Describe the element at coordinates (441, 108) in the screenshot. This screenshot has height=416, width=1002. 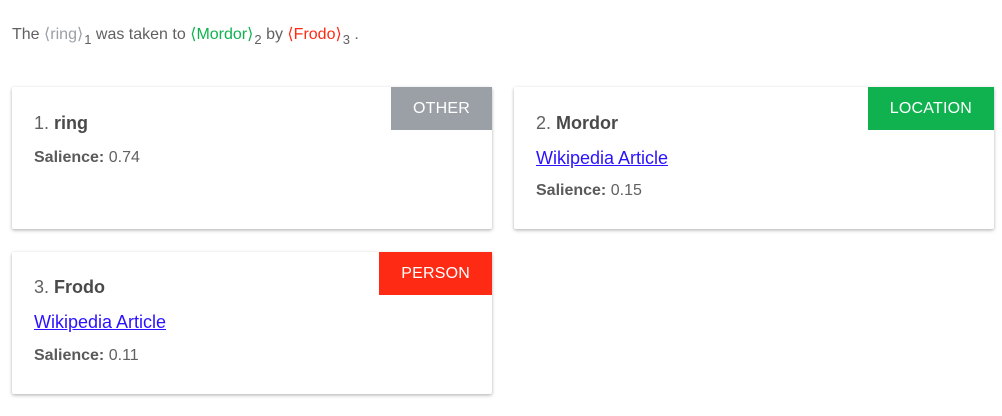
I see `entity-type-badge: OTHER` at that location.